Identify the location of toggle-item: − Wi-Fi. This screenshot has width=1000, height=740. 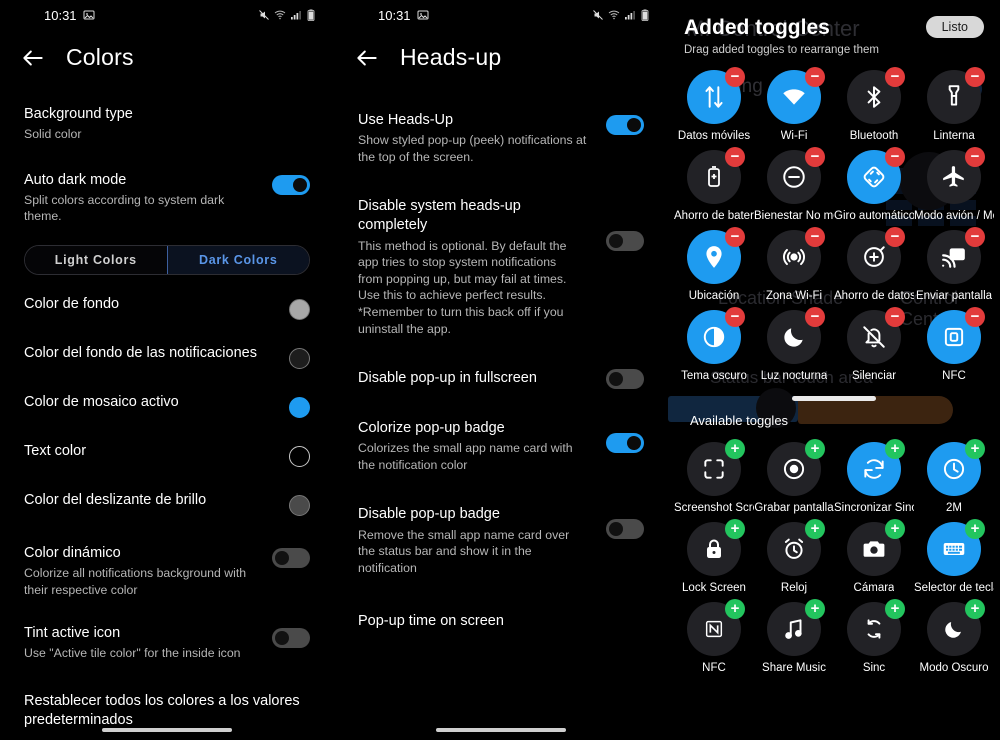
(794, 102).